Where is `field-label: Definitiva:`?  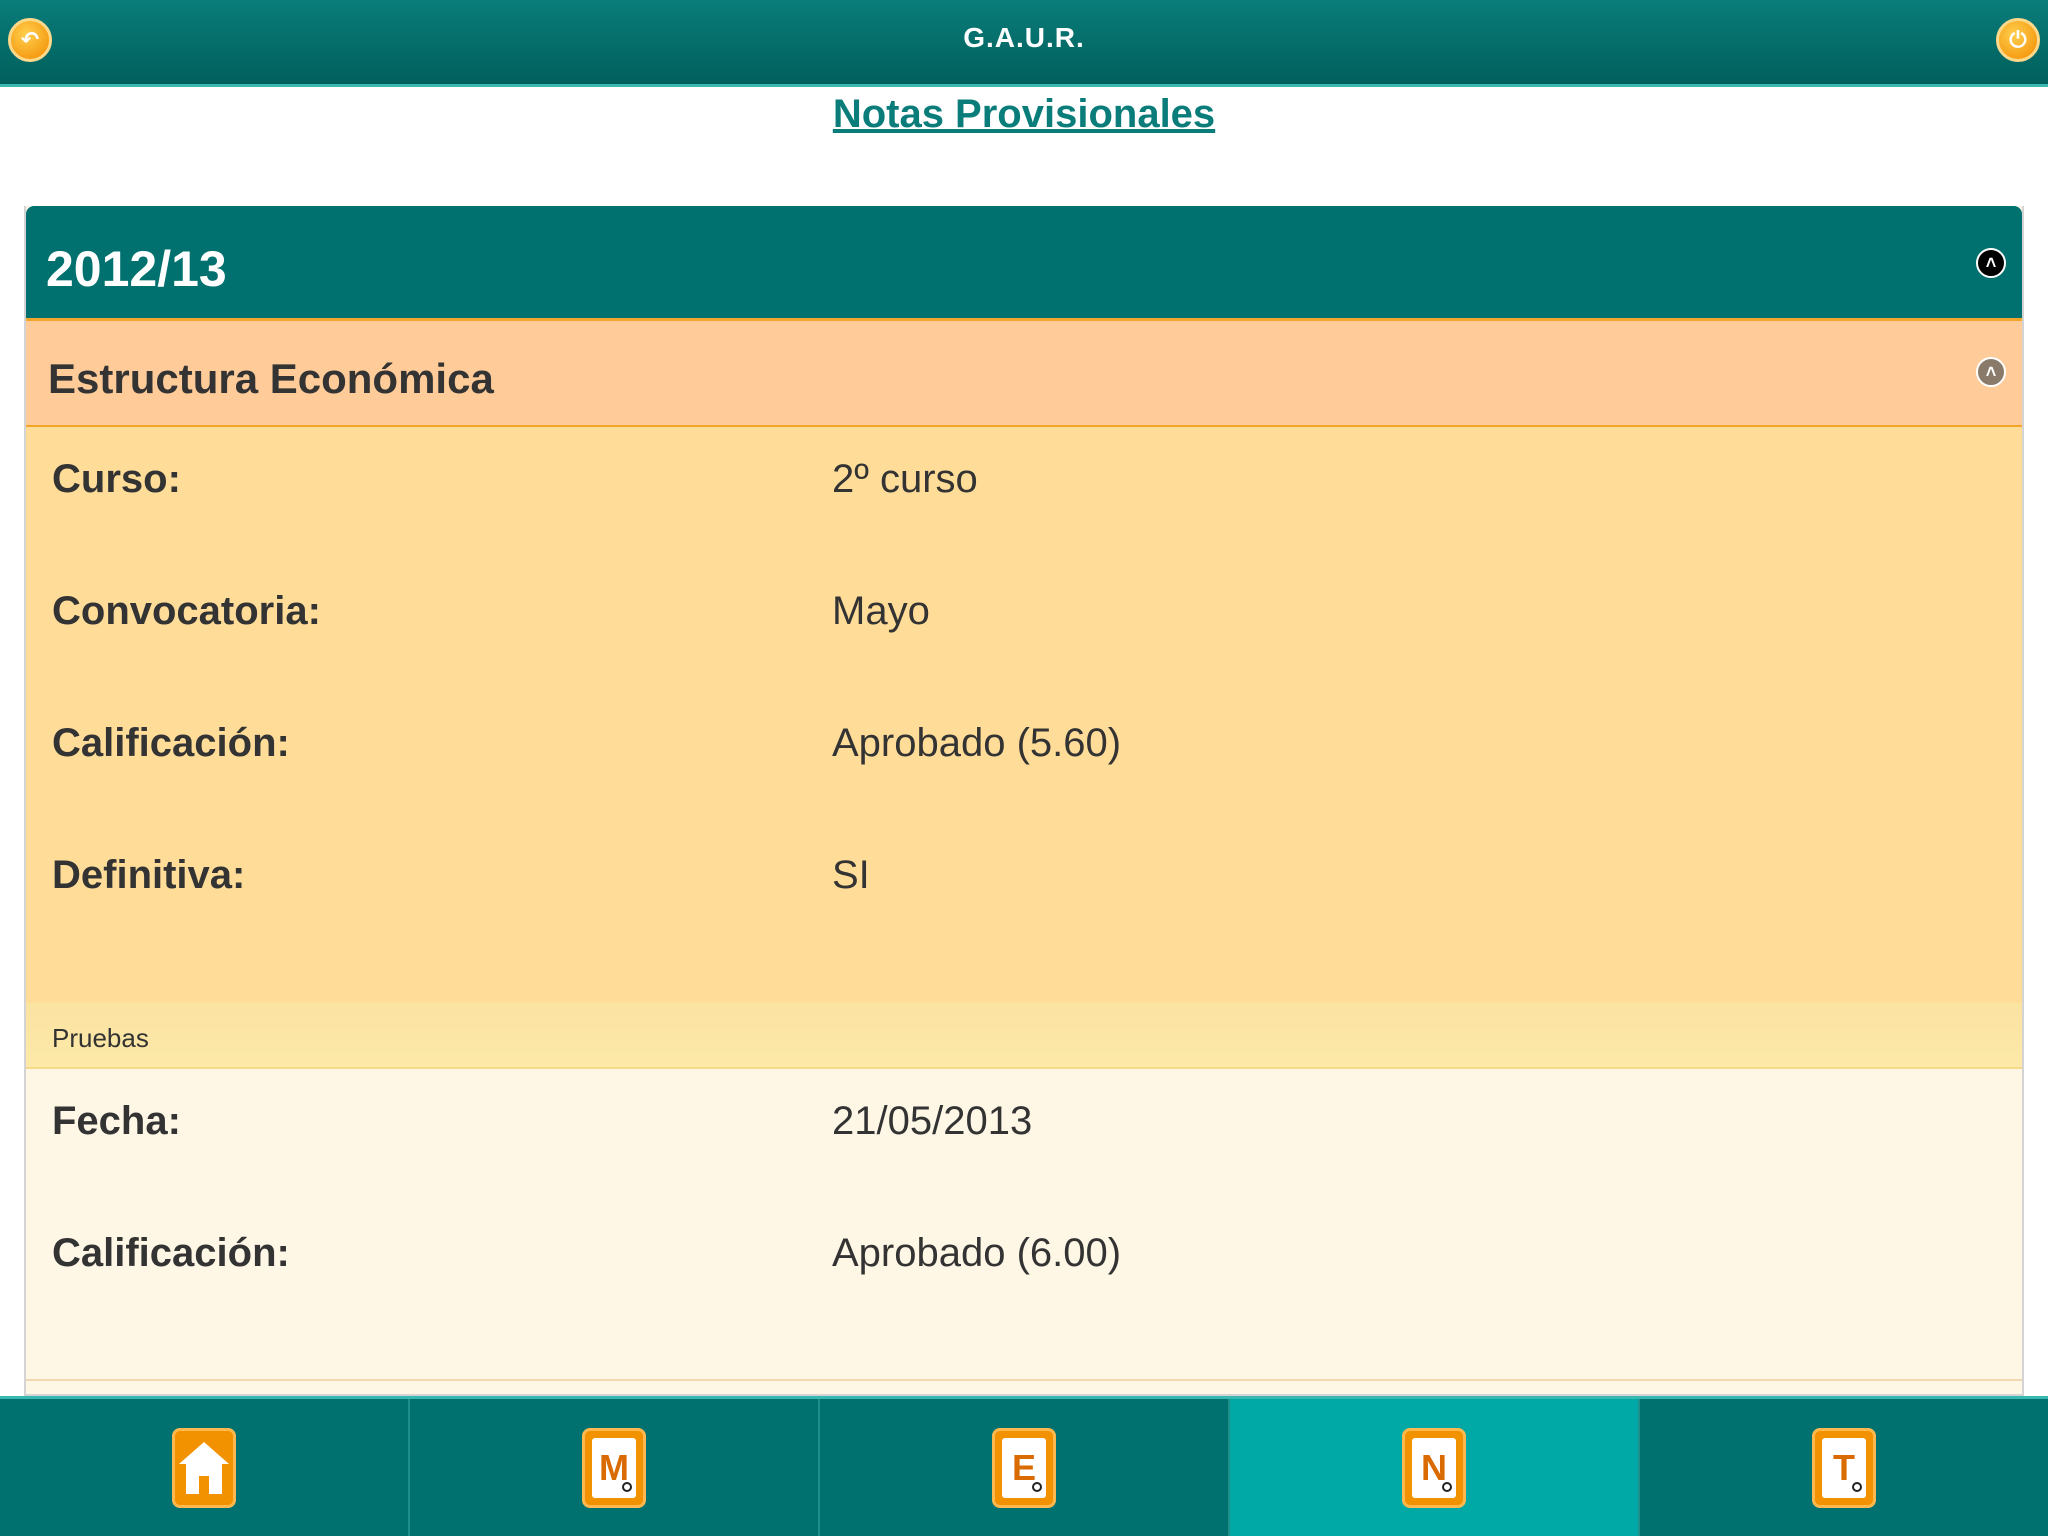
field-label: Definitiva: is located at coordinates (149, 875).